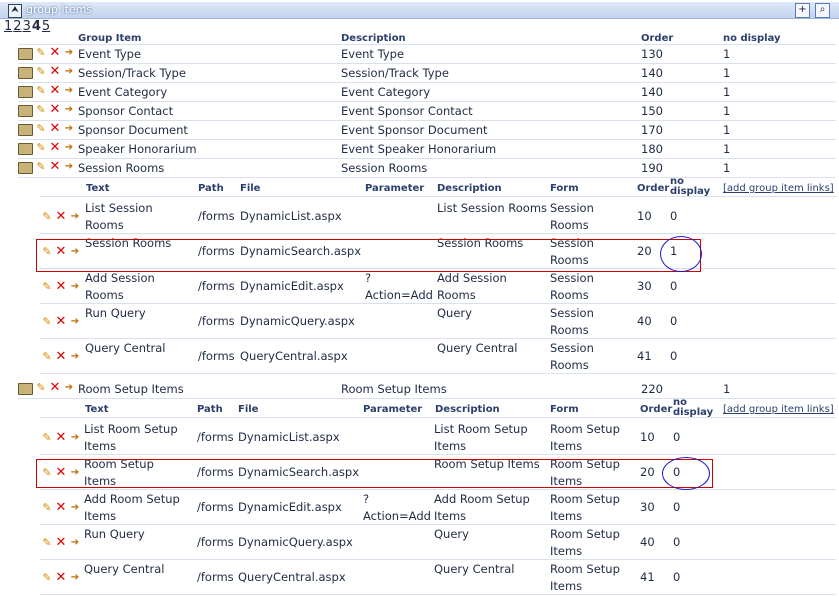 This screenshot has height=596, width=839. What do you see at coordinates (294, 356) in the screenshot?
I see `item-file: QueryCentral.aspx` at bounding box center [294, 356].